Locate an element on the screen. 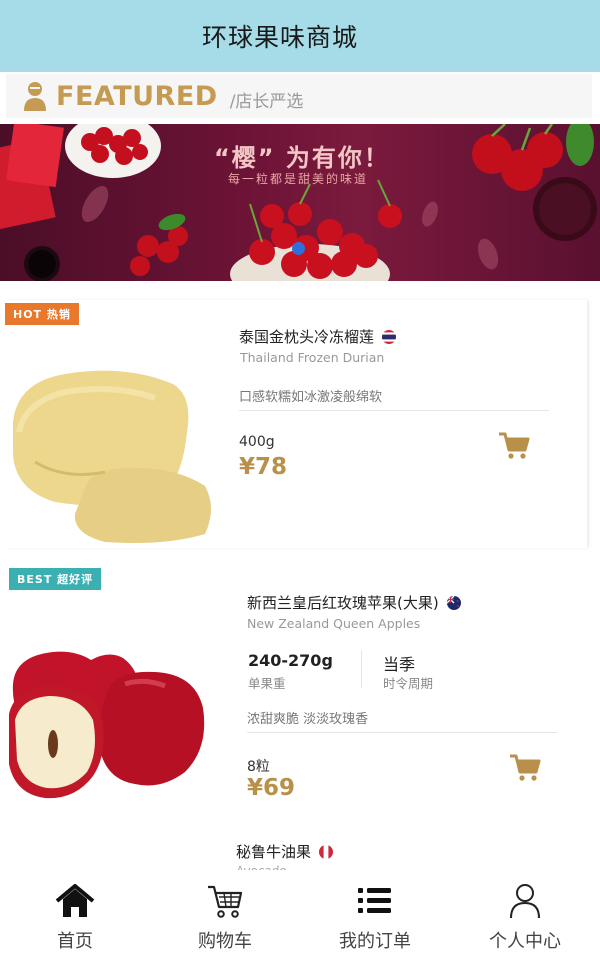 The height and width of the screenshot is (953, 600). home-icon is located at coordinates (75, 900).